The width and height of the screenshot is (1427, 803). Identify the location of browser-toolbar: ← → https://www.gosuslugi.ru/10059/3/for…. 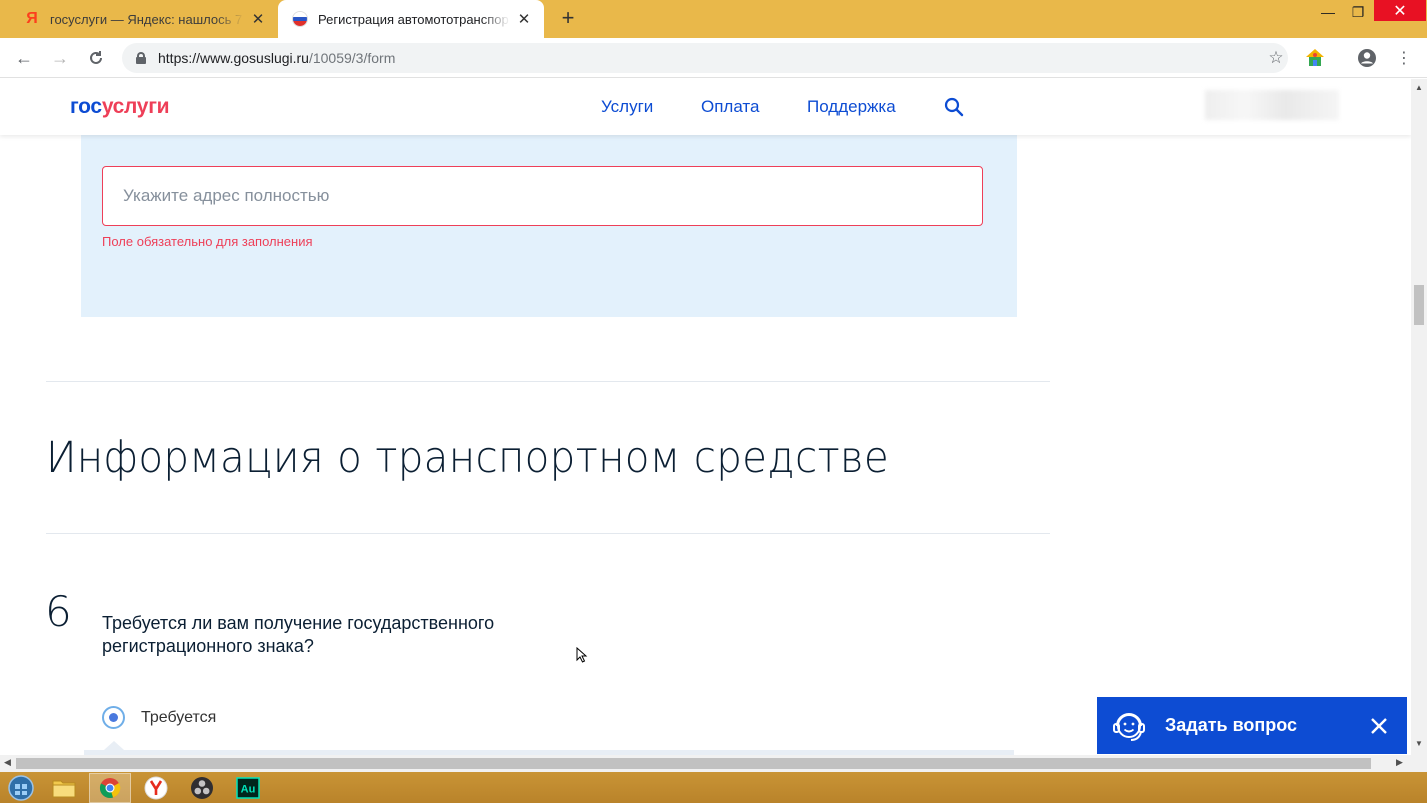
(713, 58).